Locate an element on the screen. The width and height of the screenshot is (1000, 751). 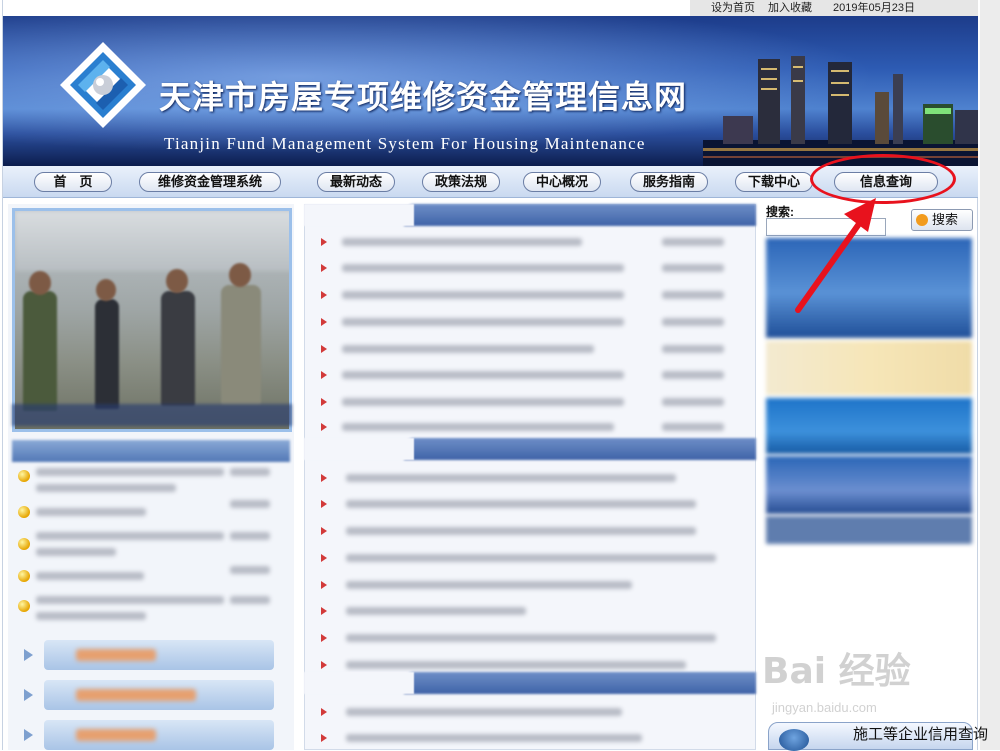
city-skyline-image is located at coordinates (840, 111).